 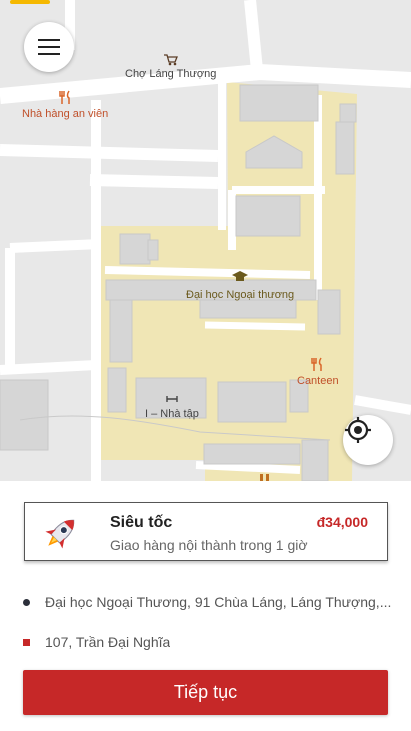 What do you see at coordinates (208, 642) in the screenshot?
I see `dropoff-address-row: 107, Trần Đại Nghĩa` at bounding box center [208, 642].